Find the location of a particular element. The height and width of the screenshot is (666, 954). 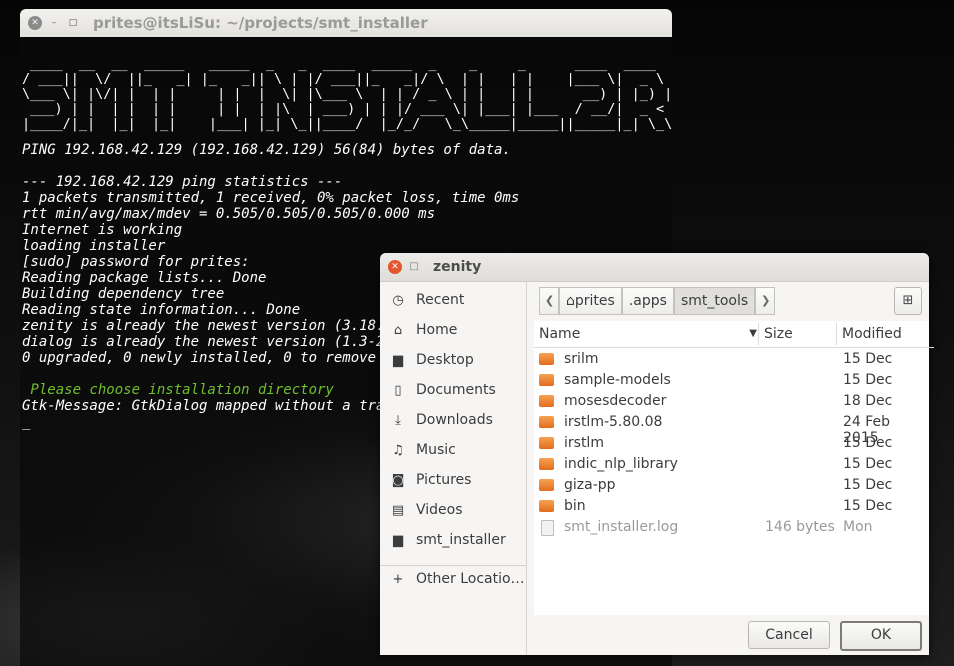

file-row: giza-pp 15 Dec is located at coordinates (731, 485).